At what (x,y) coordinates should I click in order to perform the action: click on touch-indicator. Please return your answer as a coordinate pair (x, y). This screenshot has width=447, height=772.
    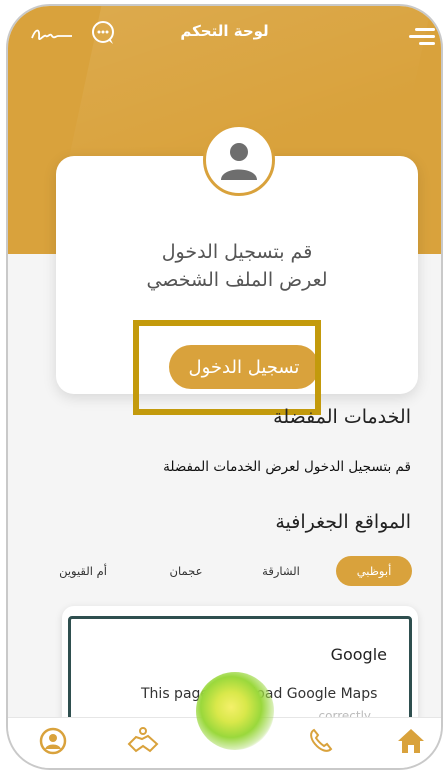
    Looking at the image, I should click on (235, 711).